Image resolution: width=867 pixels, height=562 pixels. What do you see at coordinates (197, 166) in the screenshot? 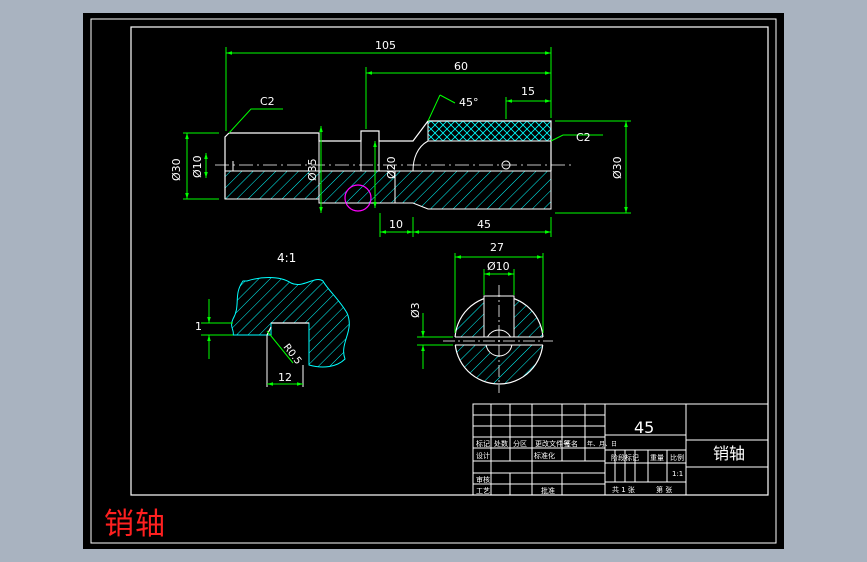
I see `dim-dia10: Ø10` at bounding box center [197, 166].